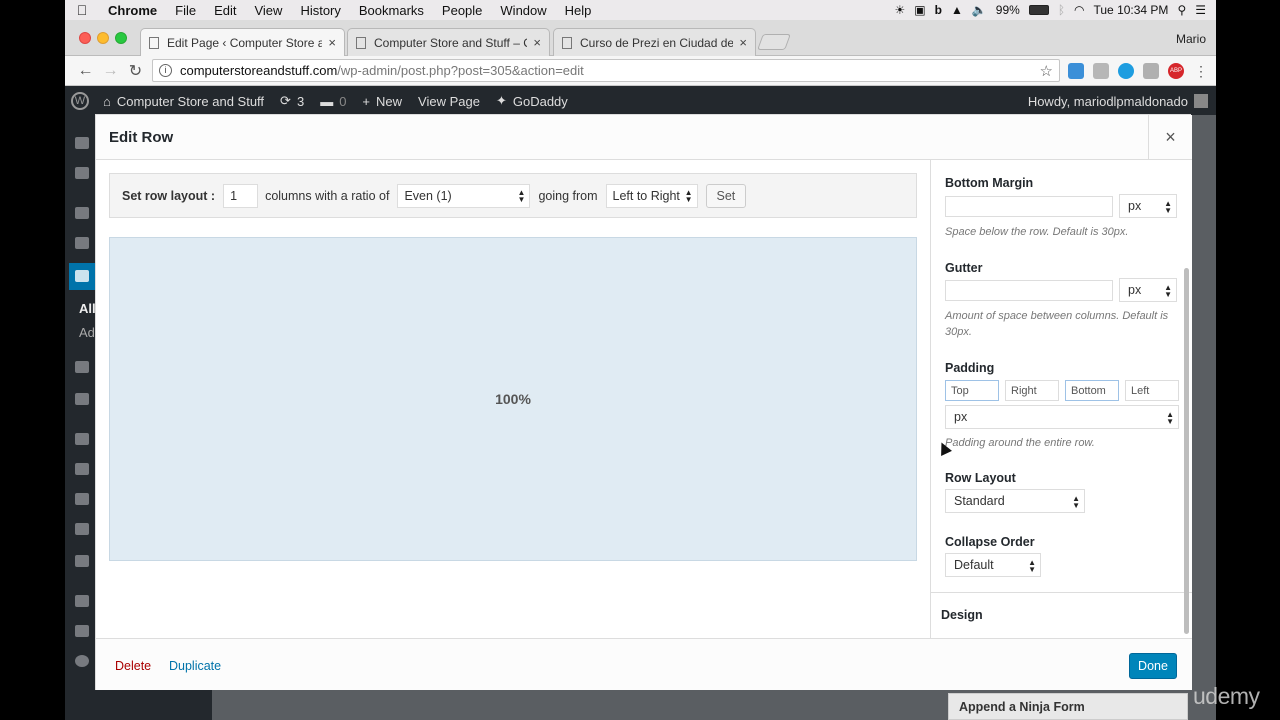 The image size is (1280, 720). What do you see at coordinates (654, 42) in the screenshot?
I see `tab-curso-prezi: Curso de Prezi en Ciudad de México ×` at bounding box center [654, 42].